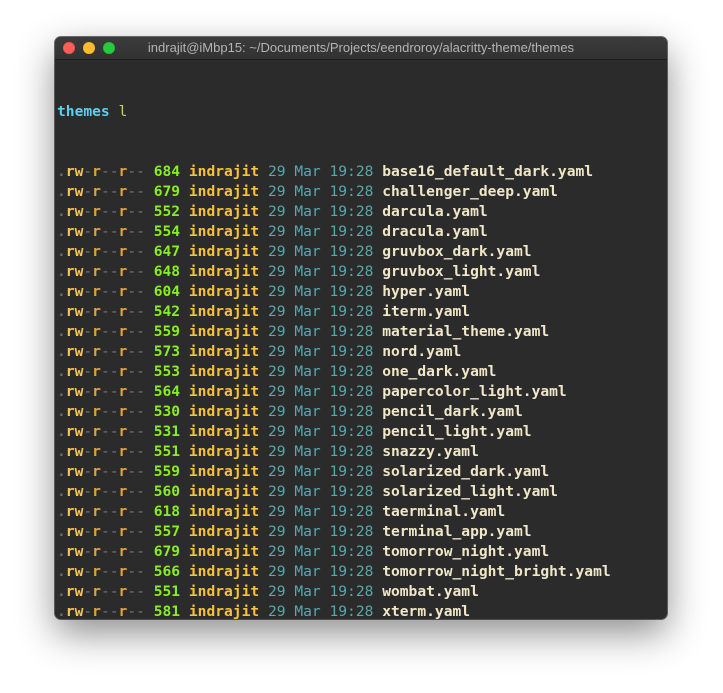 This screenshot has width=723, height=693. What do you see at coordinates (167, 291) in the screenshot?
I see `file-size: 604` at bounding box center [167, 291].